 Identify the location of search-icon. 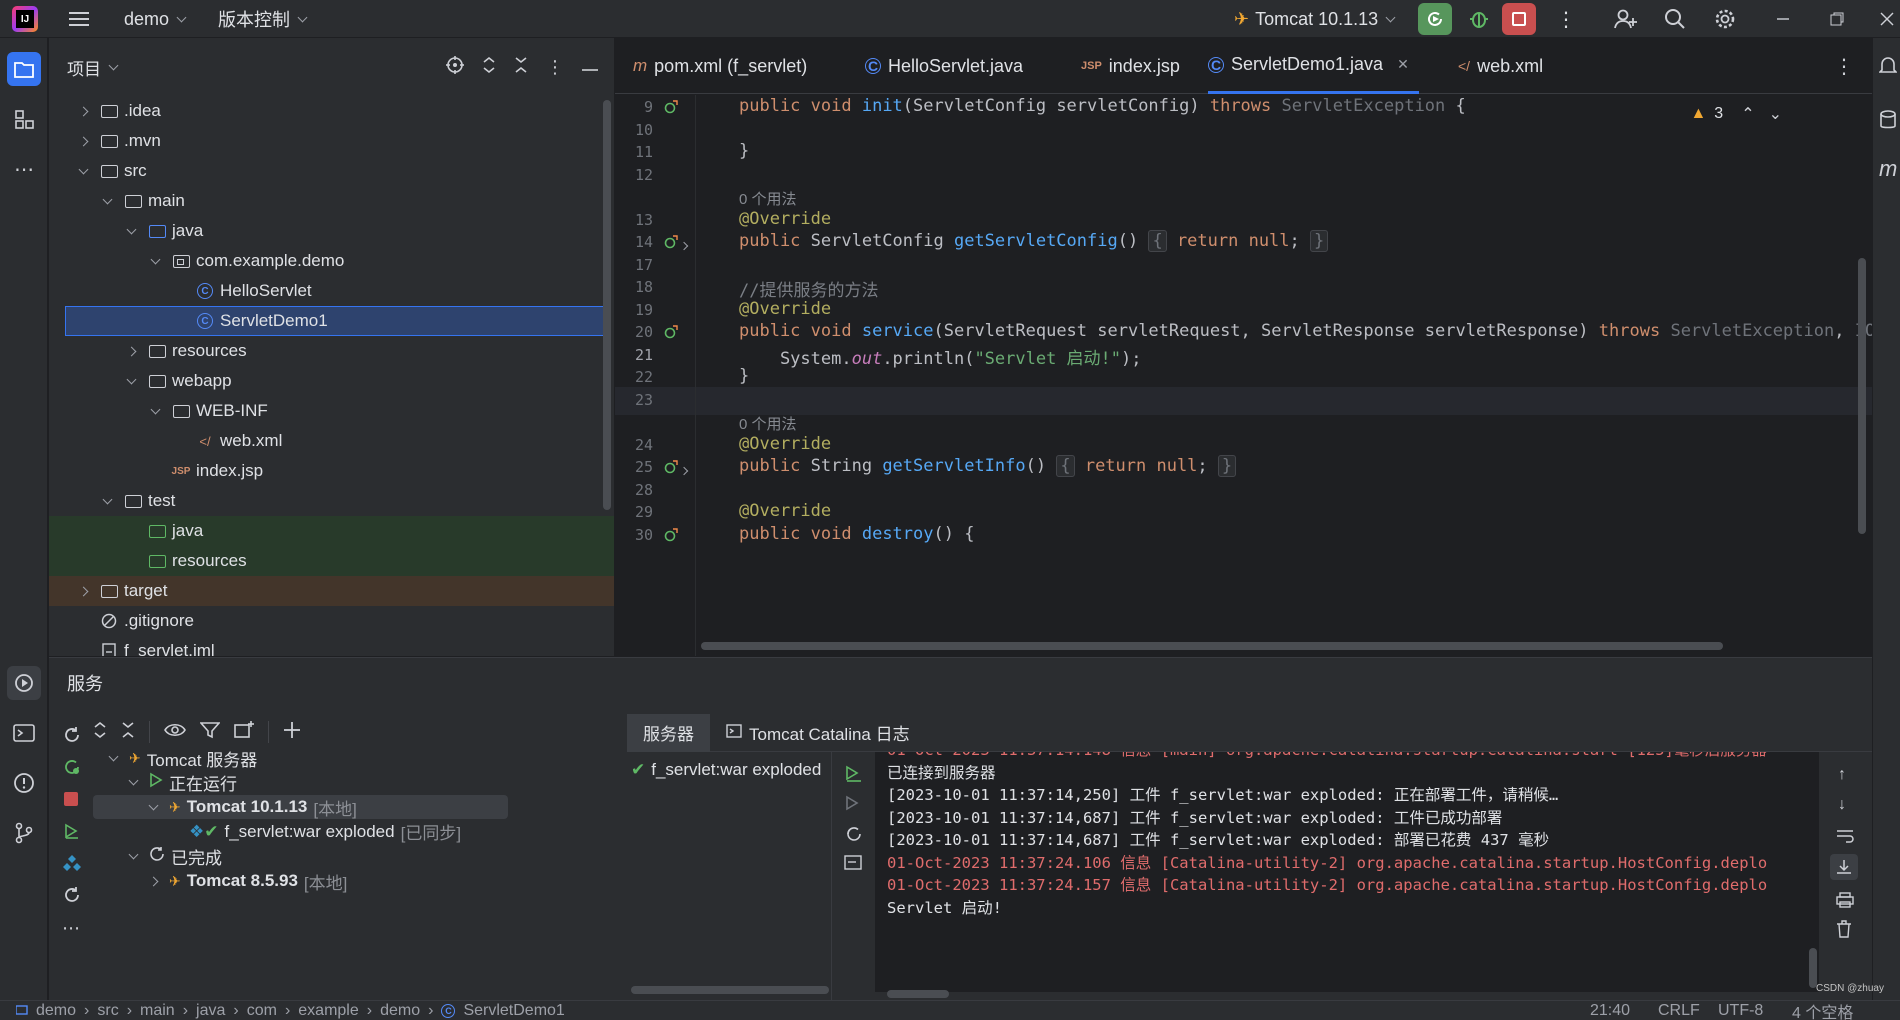
(1675, 19).